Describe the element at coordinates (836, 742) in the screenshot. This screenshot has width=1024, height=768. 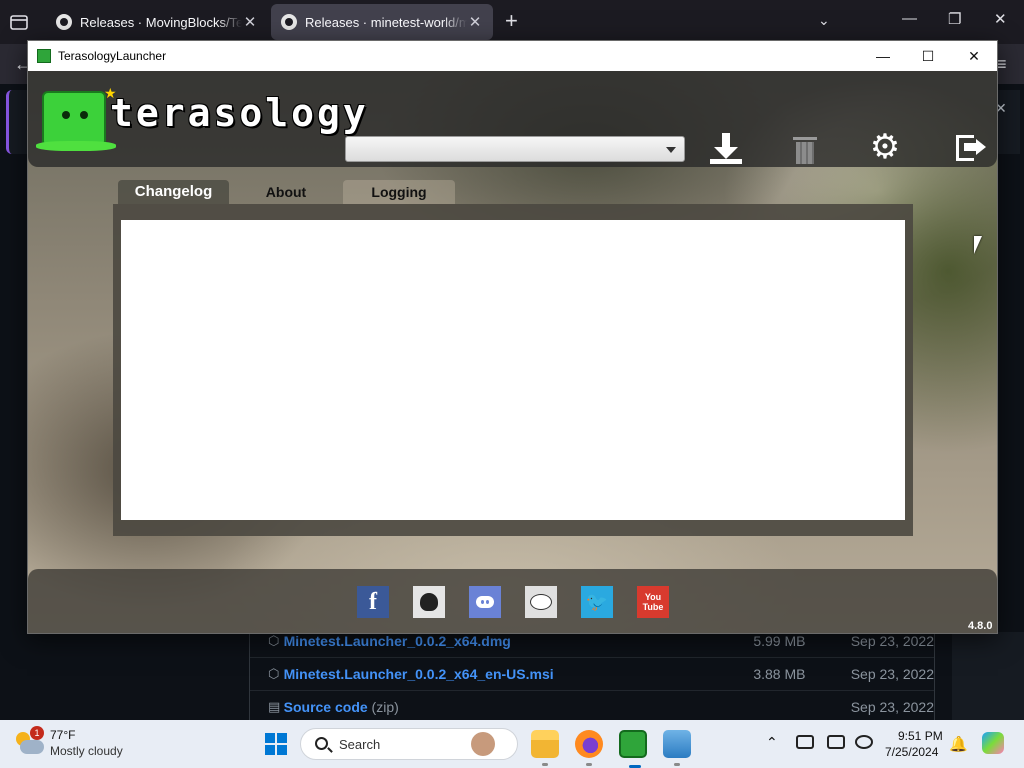
I see `display-icon` at that location.